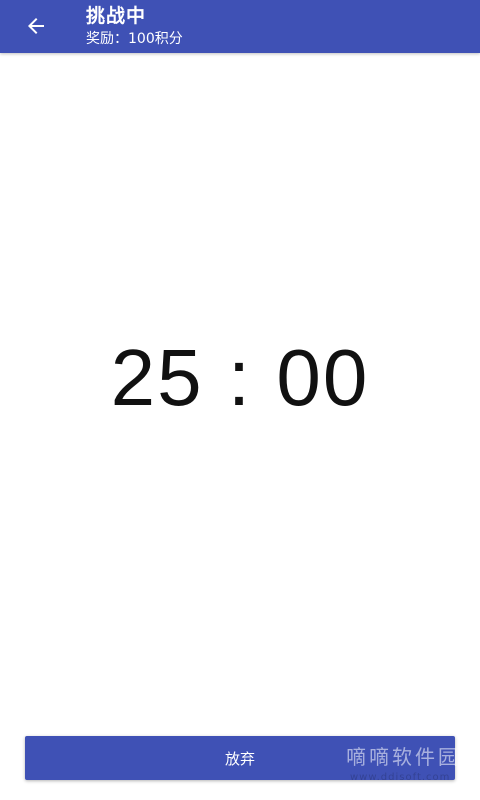  What do you see at coordinates (116, 16) in the screenshot?
I see `page-title: 挑战中` at bounding box center [116, 16].